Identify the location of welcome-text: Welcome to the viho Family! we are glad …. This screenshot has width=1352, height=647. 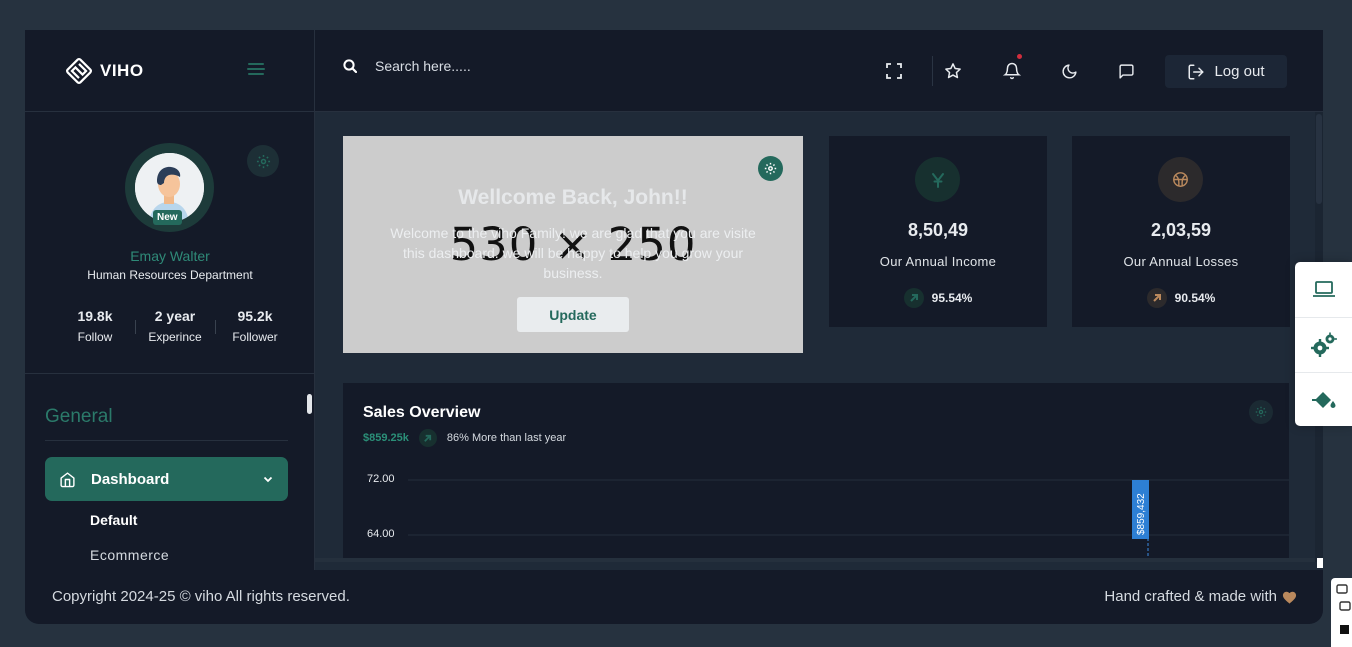
(573, 253).